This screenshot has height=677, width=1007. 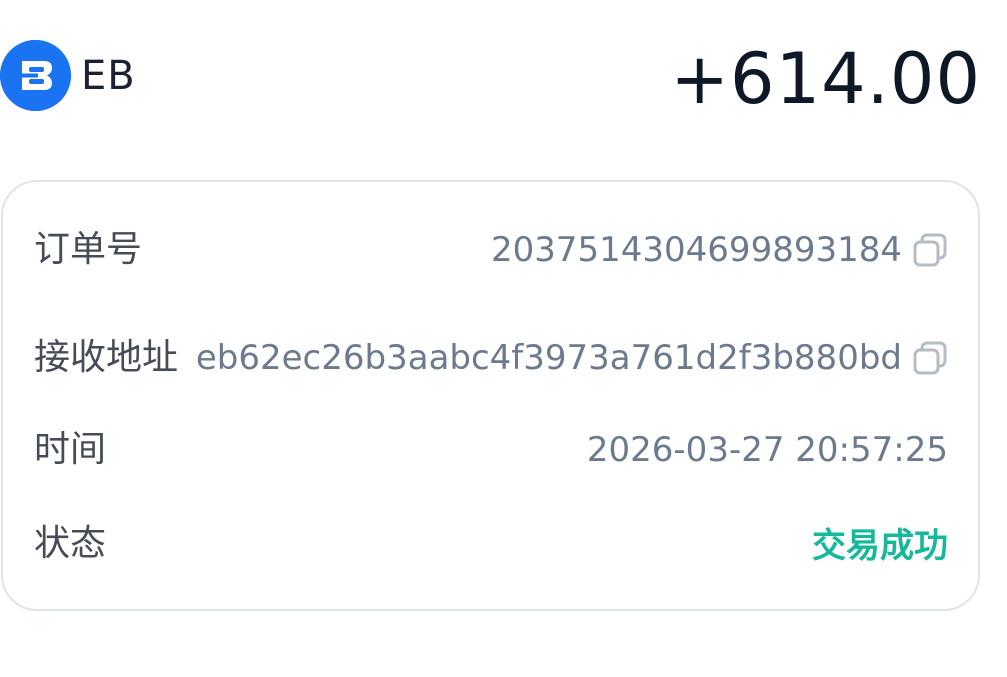 What do you see at coordinates (880, 546) in the screenshot?
I see `status-value: 交易成功` at bounding box center [880, 546].